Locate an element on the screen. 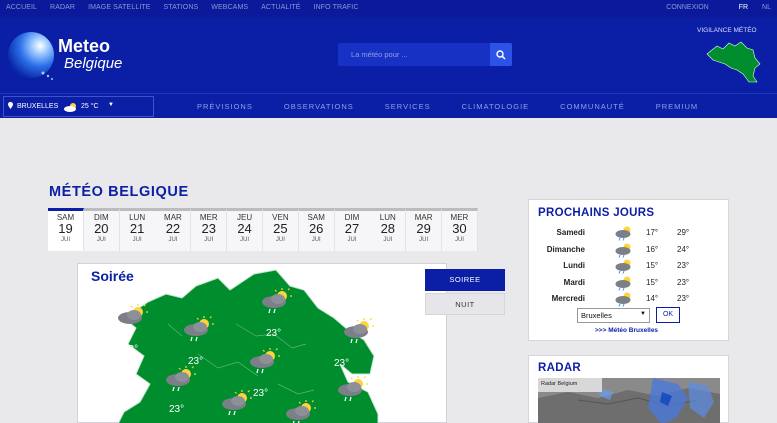 Image resolution: width=777 pixels, height=423 pixels. top-link-stations: STATIONS is located at coordinates (181, 7).